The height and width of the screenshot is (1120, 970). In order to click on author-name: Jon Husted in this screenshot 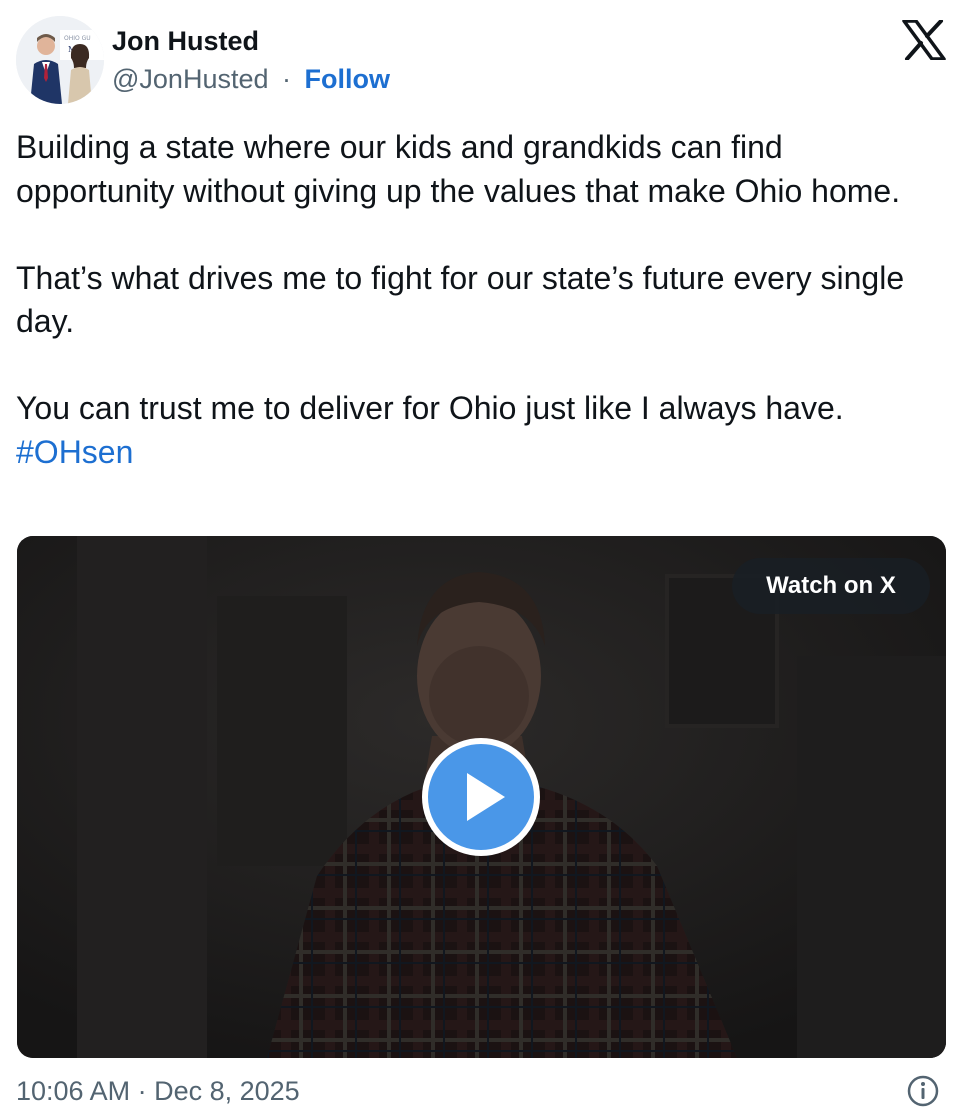, I will do `click(185, 41)`.